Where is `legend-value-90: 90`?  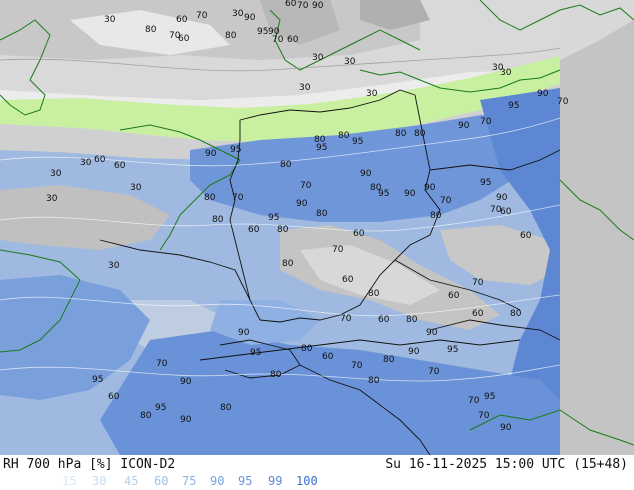 legend-value-90: 90 is located at coordinates (217, 481).